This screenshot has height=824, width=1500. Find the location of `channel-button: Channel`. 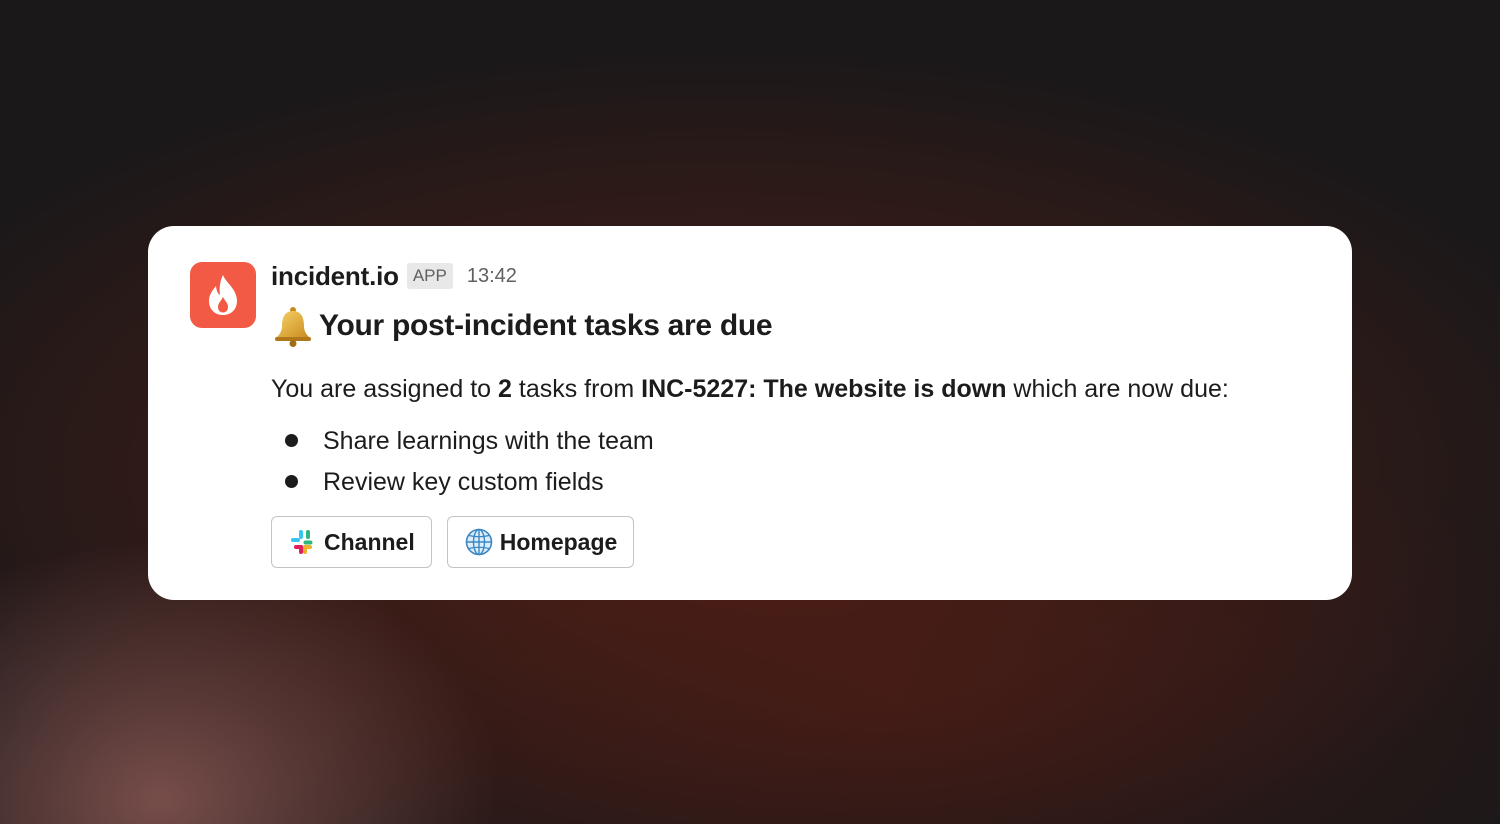

channel-button: Channel is located at coordinates (351, 542).